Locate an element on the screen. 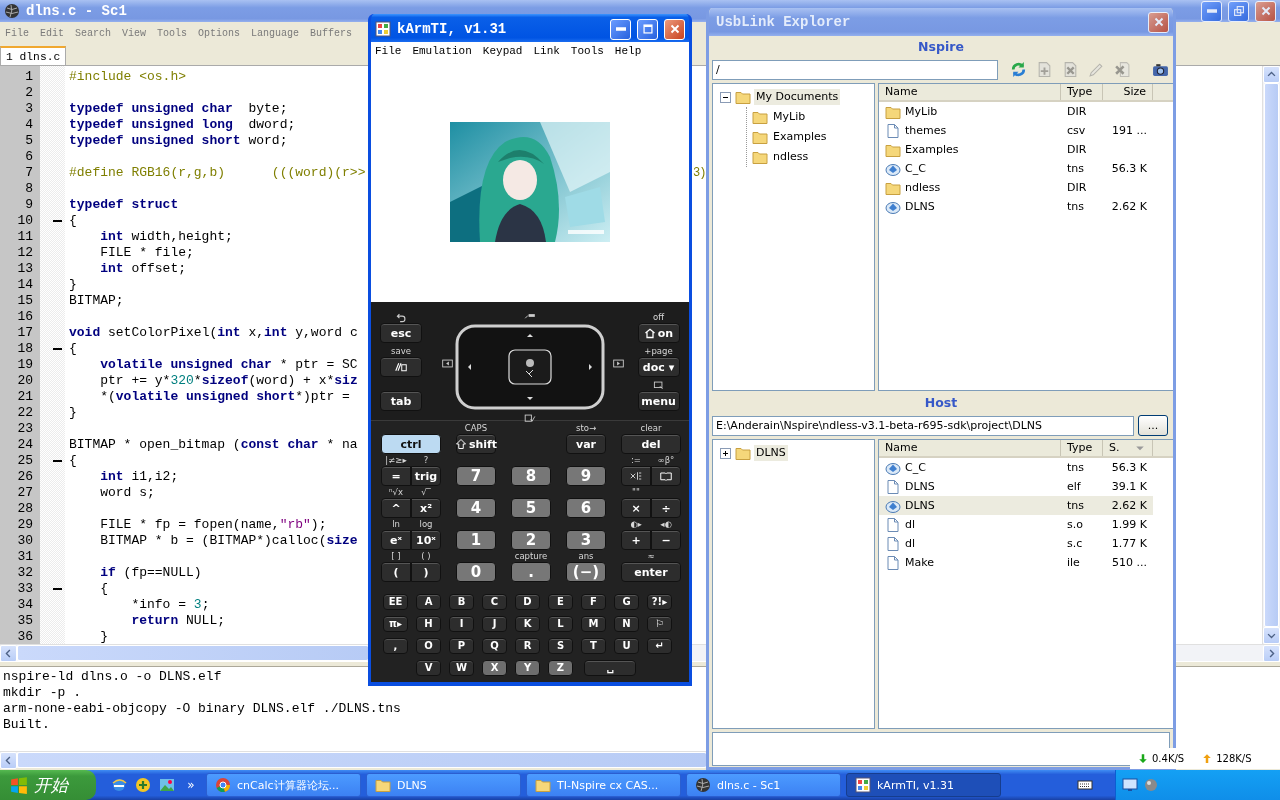  calculator-key: on is located at coordinates (658, 333).